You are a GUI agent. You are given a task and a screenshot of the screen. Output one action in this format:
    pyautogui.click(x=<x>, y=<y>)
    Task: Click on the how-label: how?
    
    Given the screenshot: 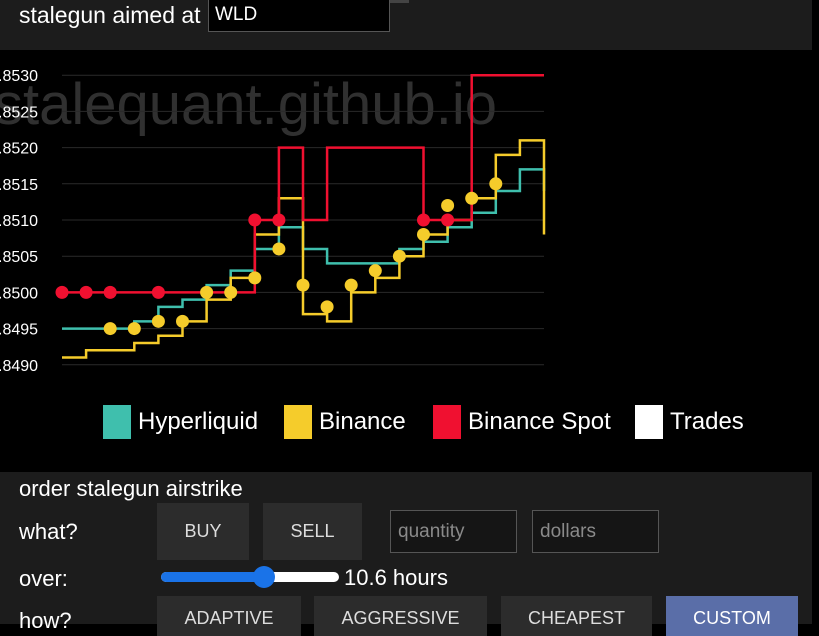 What is the action you would take?
    pyautogui.click(x=45, y=620)
    